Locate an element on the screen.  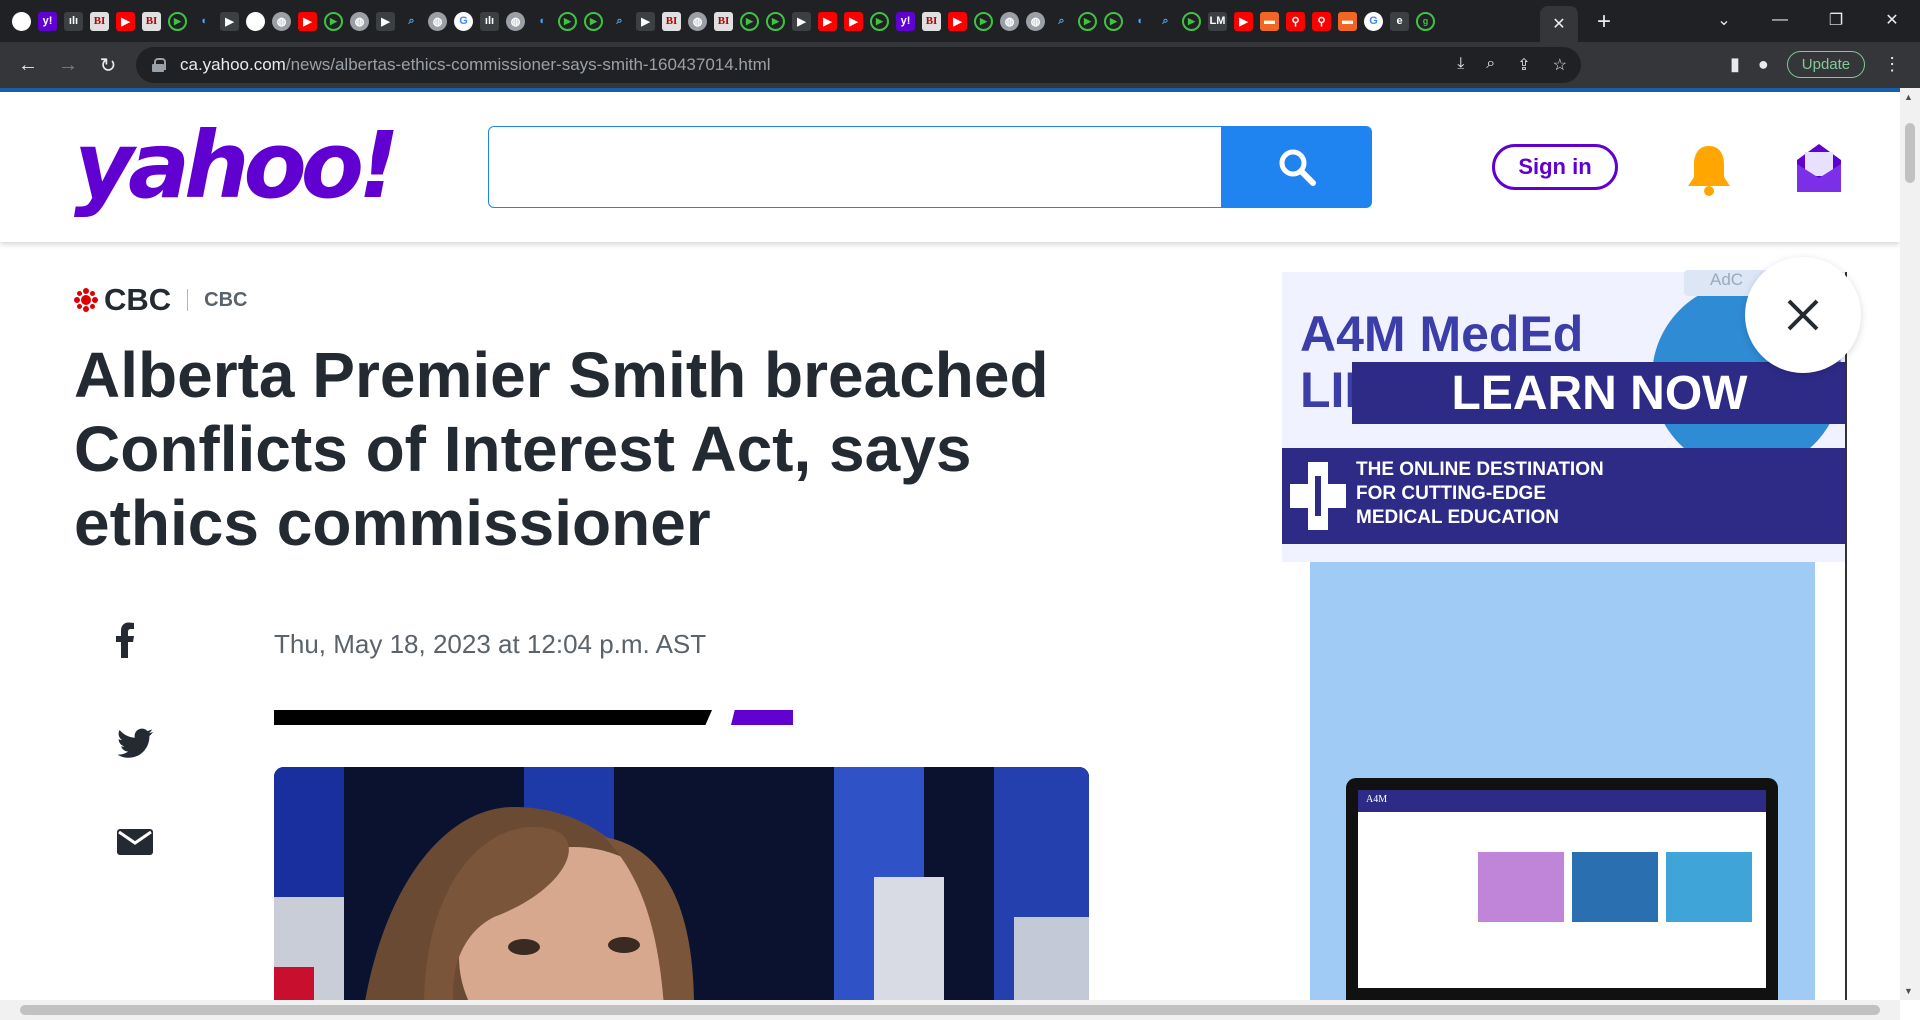
search-icon is located at coordinates (1297, 167).